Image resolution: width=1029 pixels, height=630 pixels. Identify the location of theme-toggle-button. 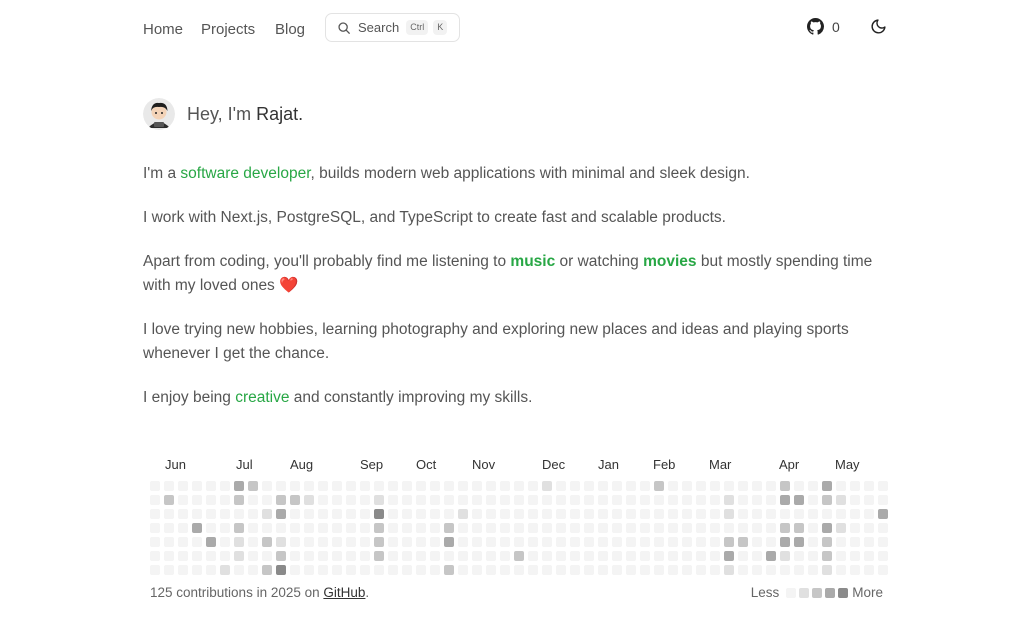
(878, 29).